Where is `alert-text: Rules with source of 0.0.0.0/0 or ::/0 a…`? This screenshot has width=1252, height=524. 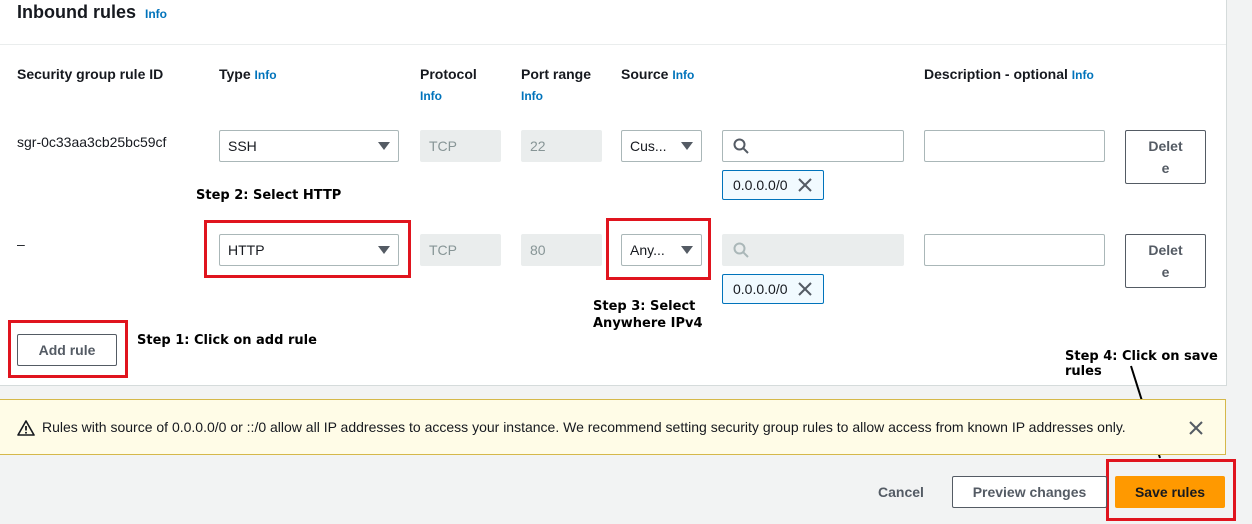
alert-text: Rules with source of 0.0.0.0/0 or ::/0 a… is located at coordinates (584, 427).